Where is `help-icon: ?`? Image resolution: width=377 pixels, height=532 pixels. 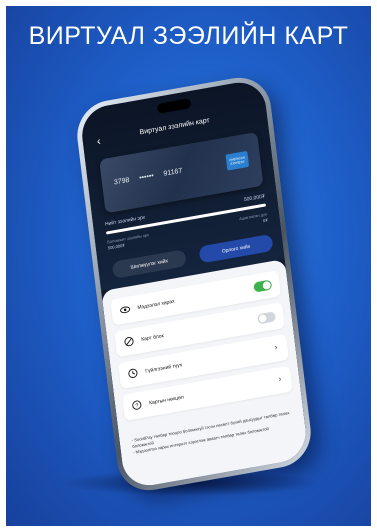
help-icon: ? is located at coordinates (137, 405).